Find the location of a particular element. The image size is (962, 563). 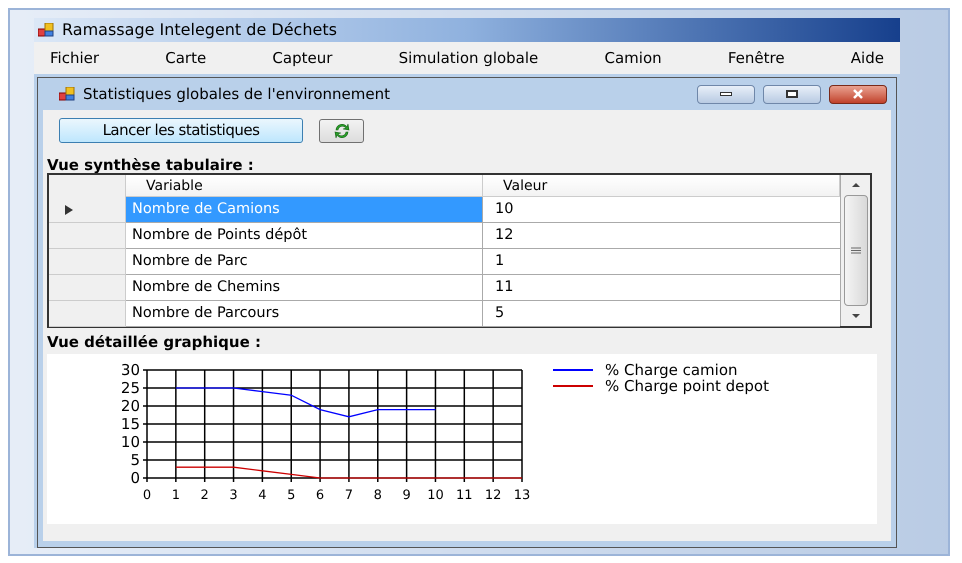

table-cell: Nombre de Points dépôt is located at coordinates (304, 236).